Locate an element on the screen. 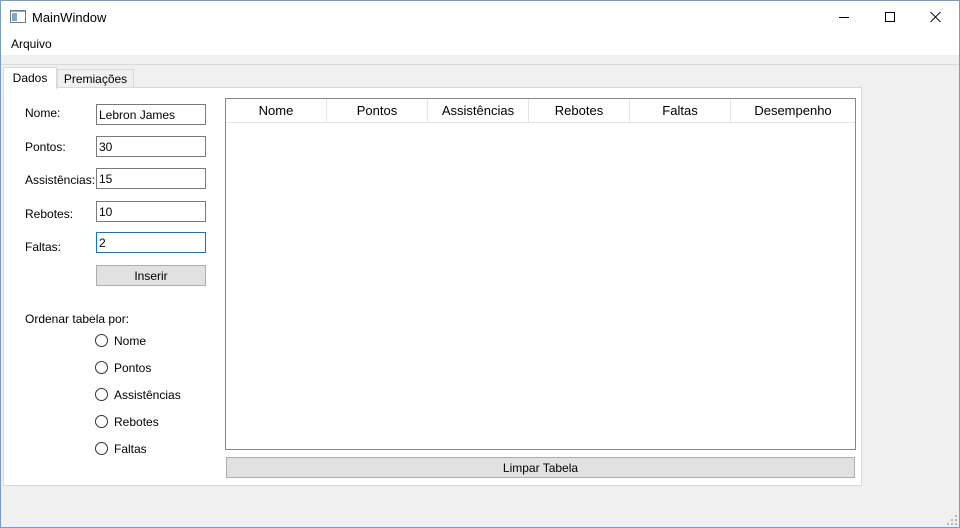 The width and height of the screenshot is (960, 528). column-header-desempenho: Desempenho is located at coordinates (793, 111).